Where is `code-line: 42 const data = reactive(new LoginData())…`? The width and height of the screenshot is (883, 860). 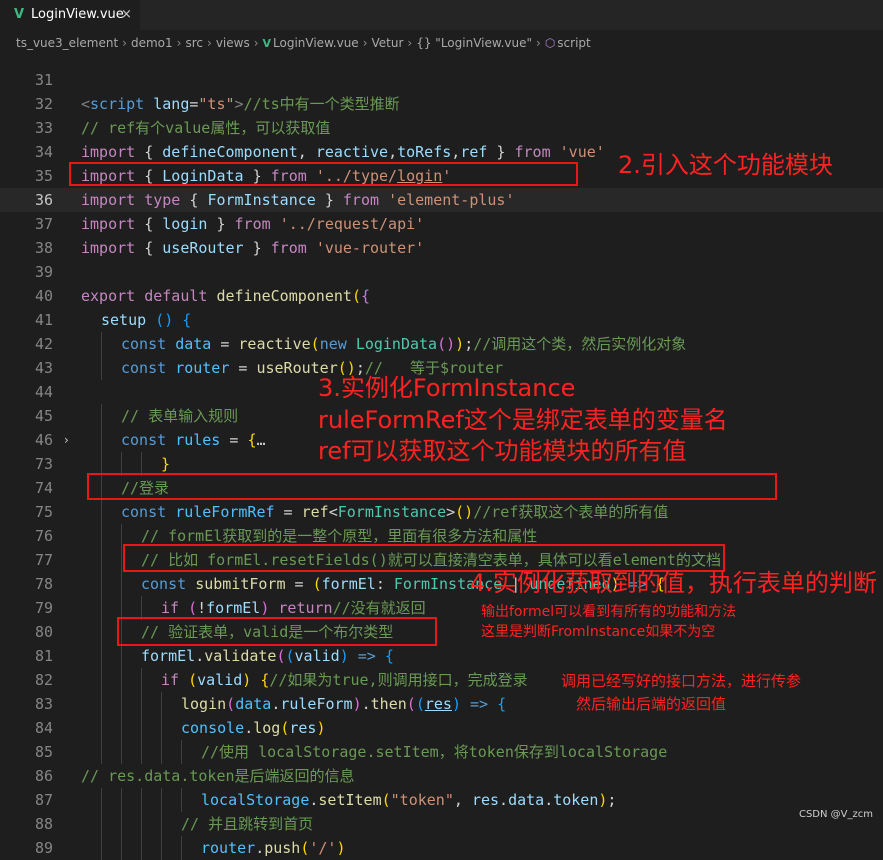
code-line: 42 const data = reactive(new LoginData())… is located at coordinates (441, 344).